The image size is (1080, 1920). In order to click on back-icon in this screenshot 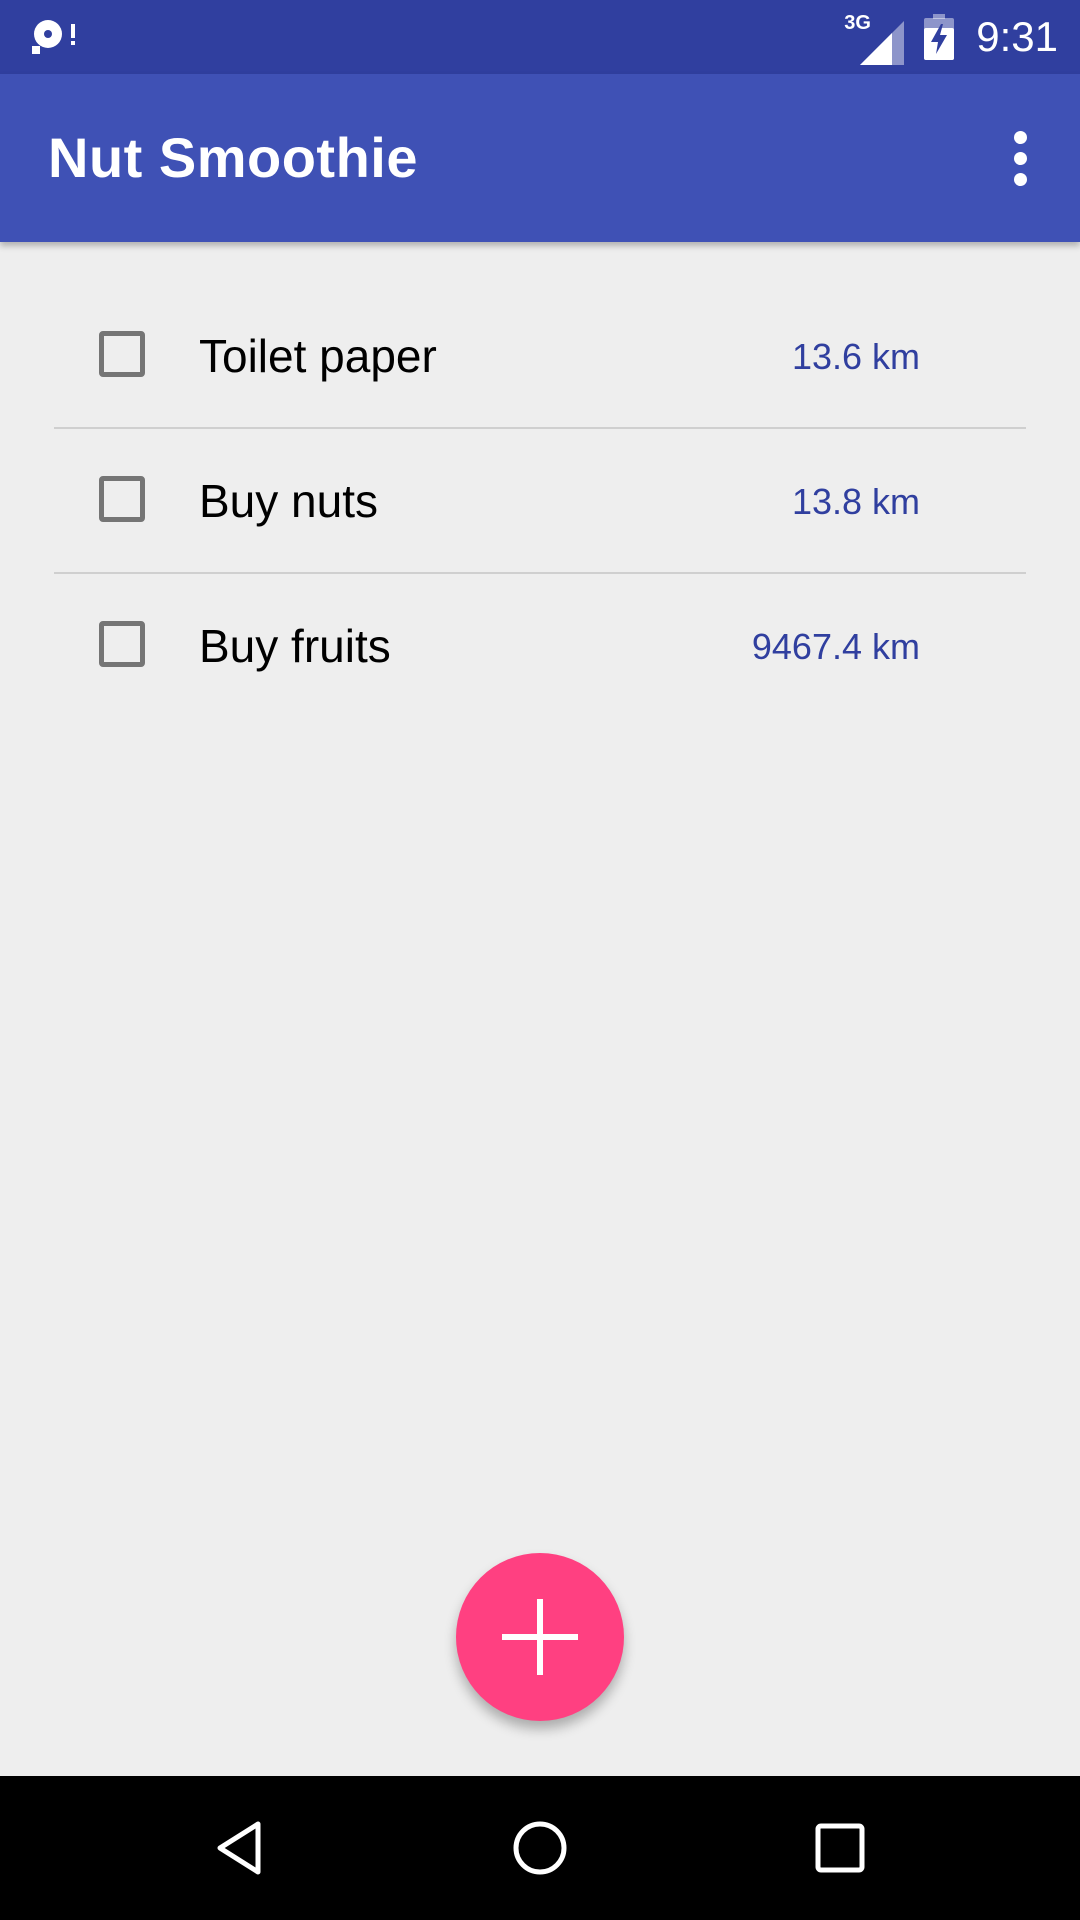, I will do `click(239, 1848)`.